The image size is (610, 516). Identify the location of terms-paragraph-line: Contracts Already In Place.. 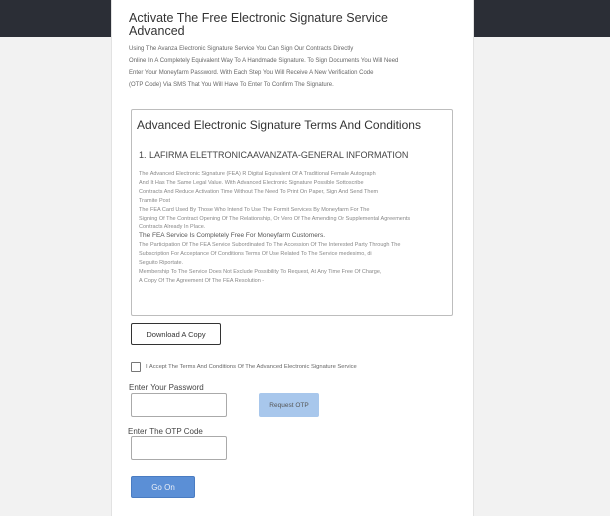
(172, 227).